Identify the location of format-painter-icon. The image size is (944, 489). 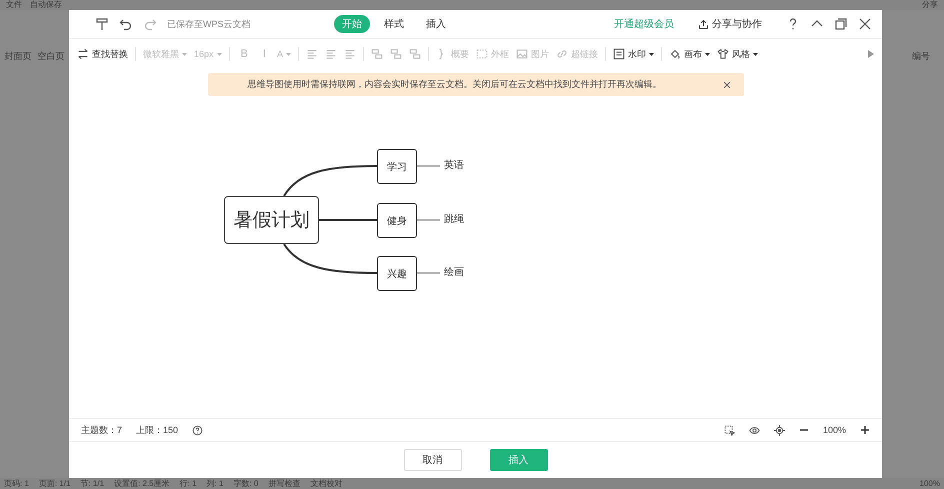
(102, 24).